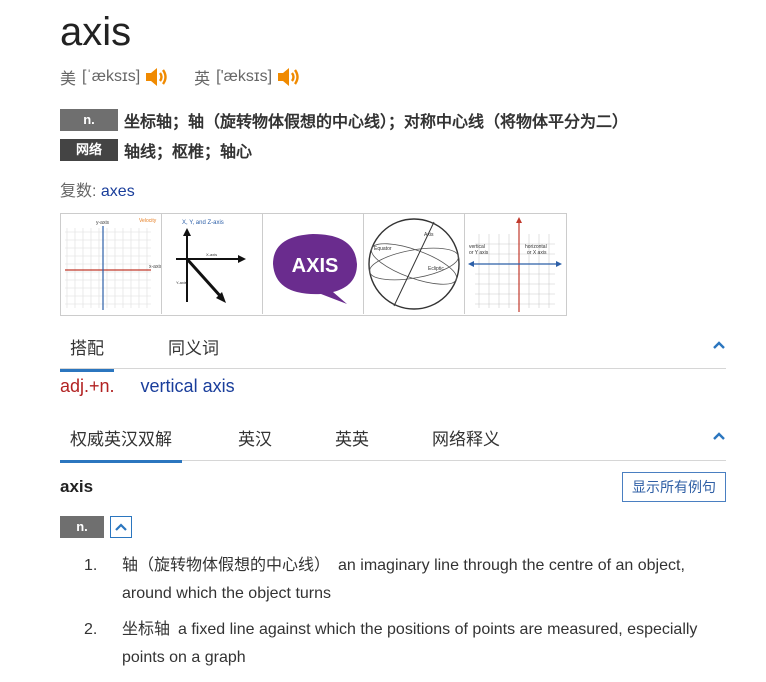  What do you see at coordinates (91, 565) in the screenshot?
I see `sense-number: 1.` at bounding box center [91, 565].